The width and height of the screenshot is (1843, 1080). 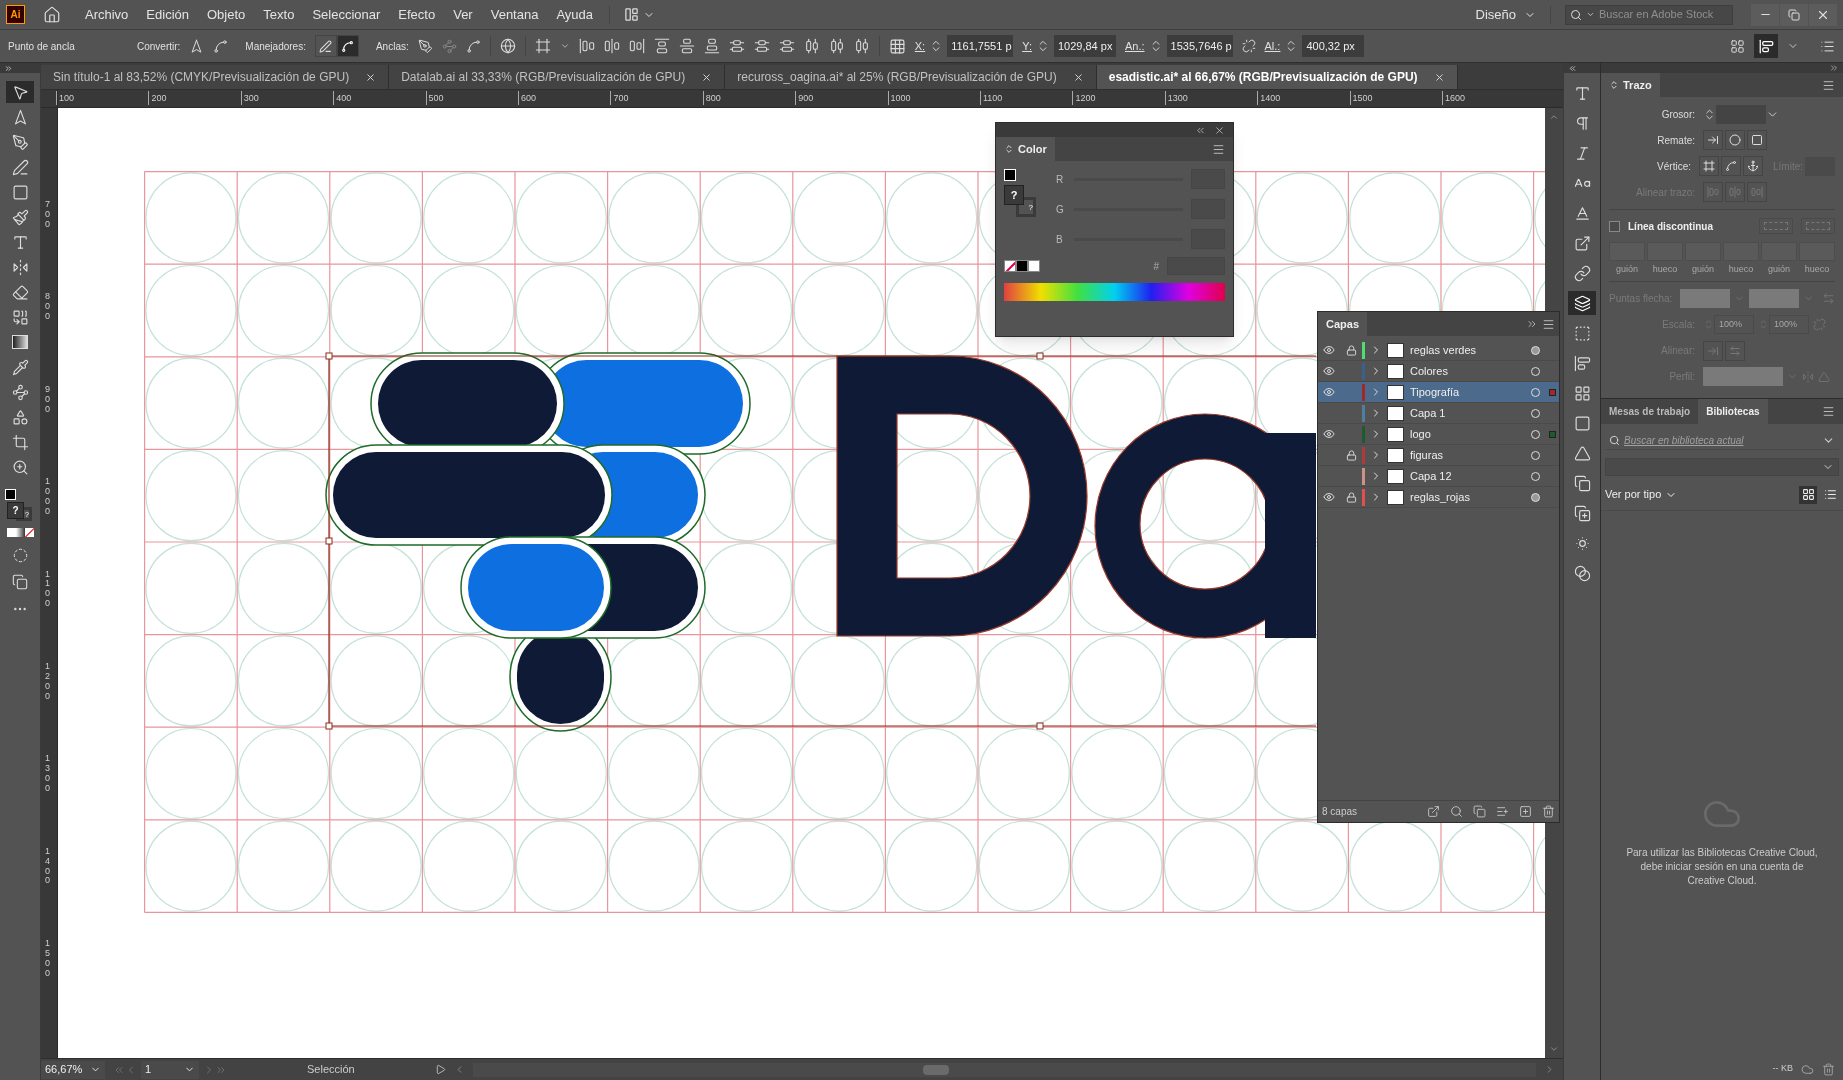 I want to click on menu-item: Ventana, so click(x=514, y=14).